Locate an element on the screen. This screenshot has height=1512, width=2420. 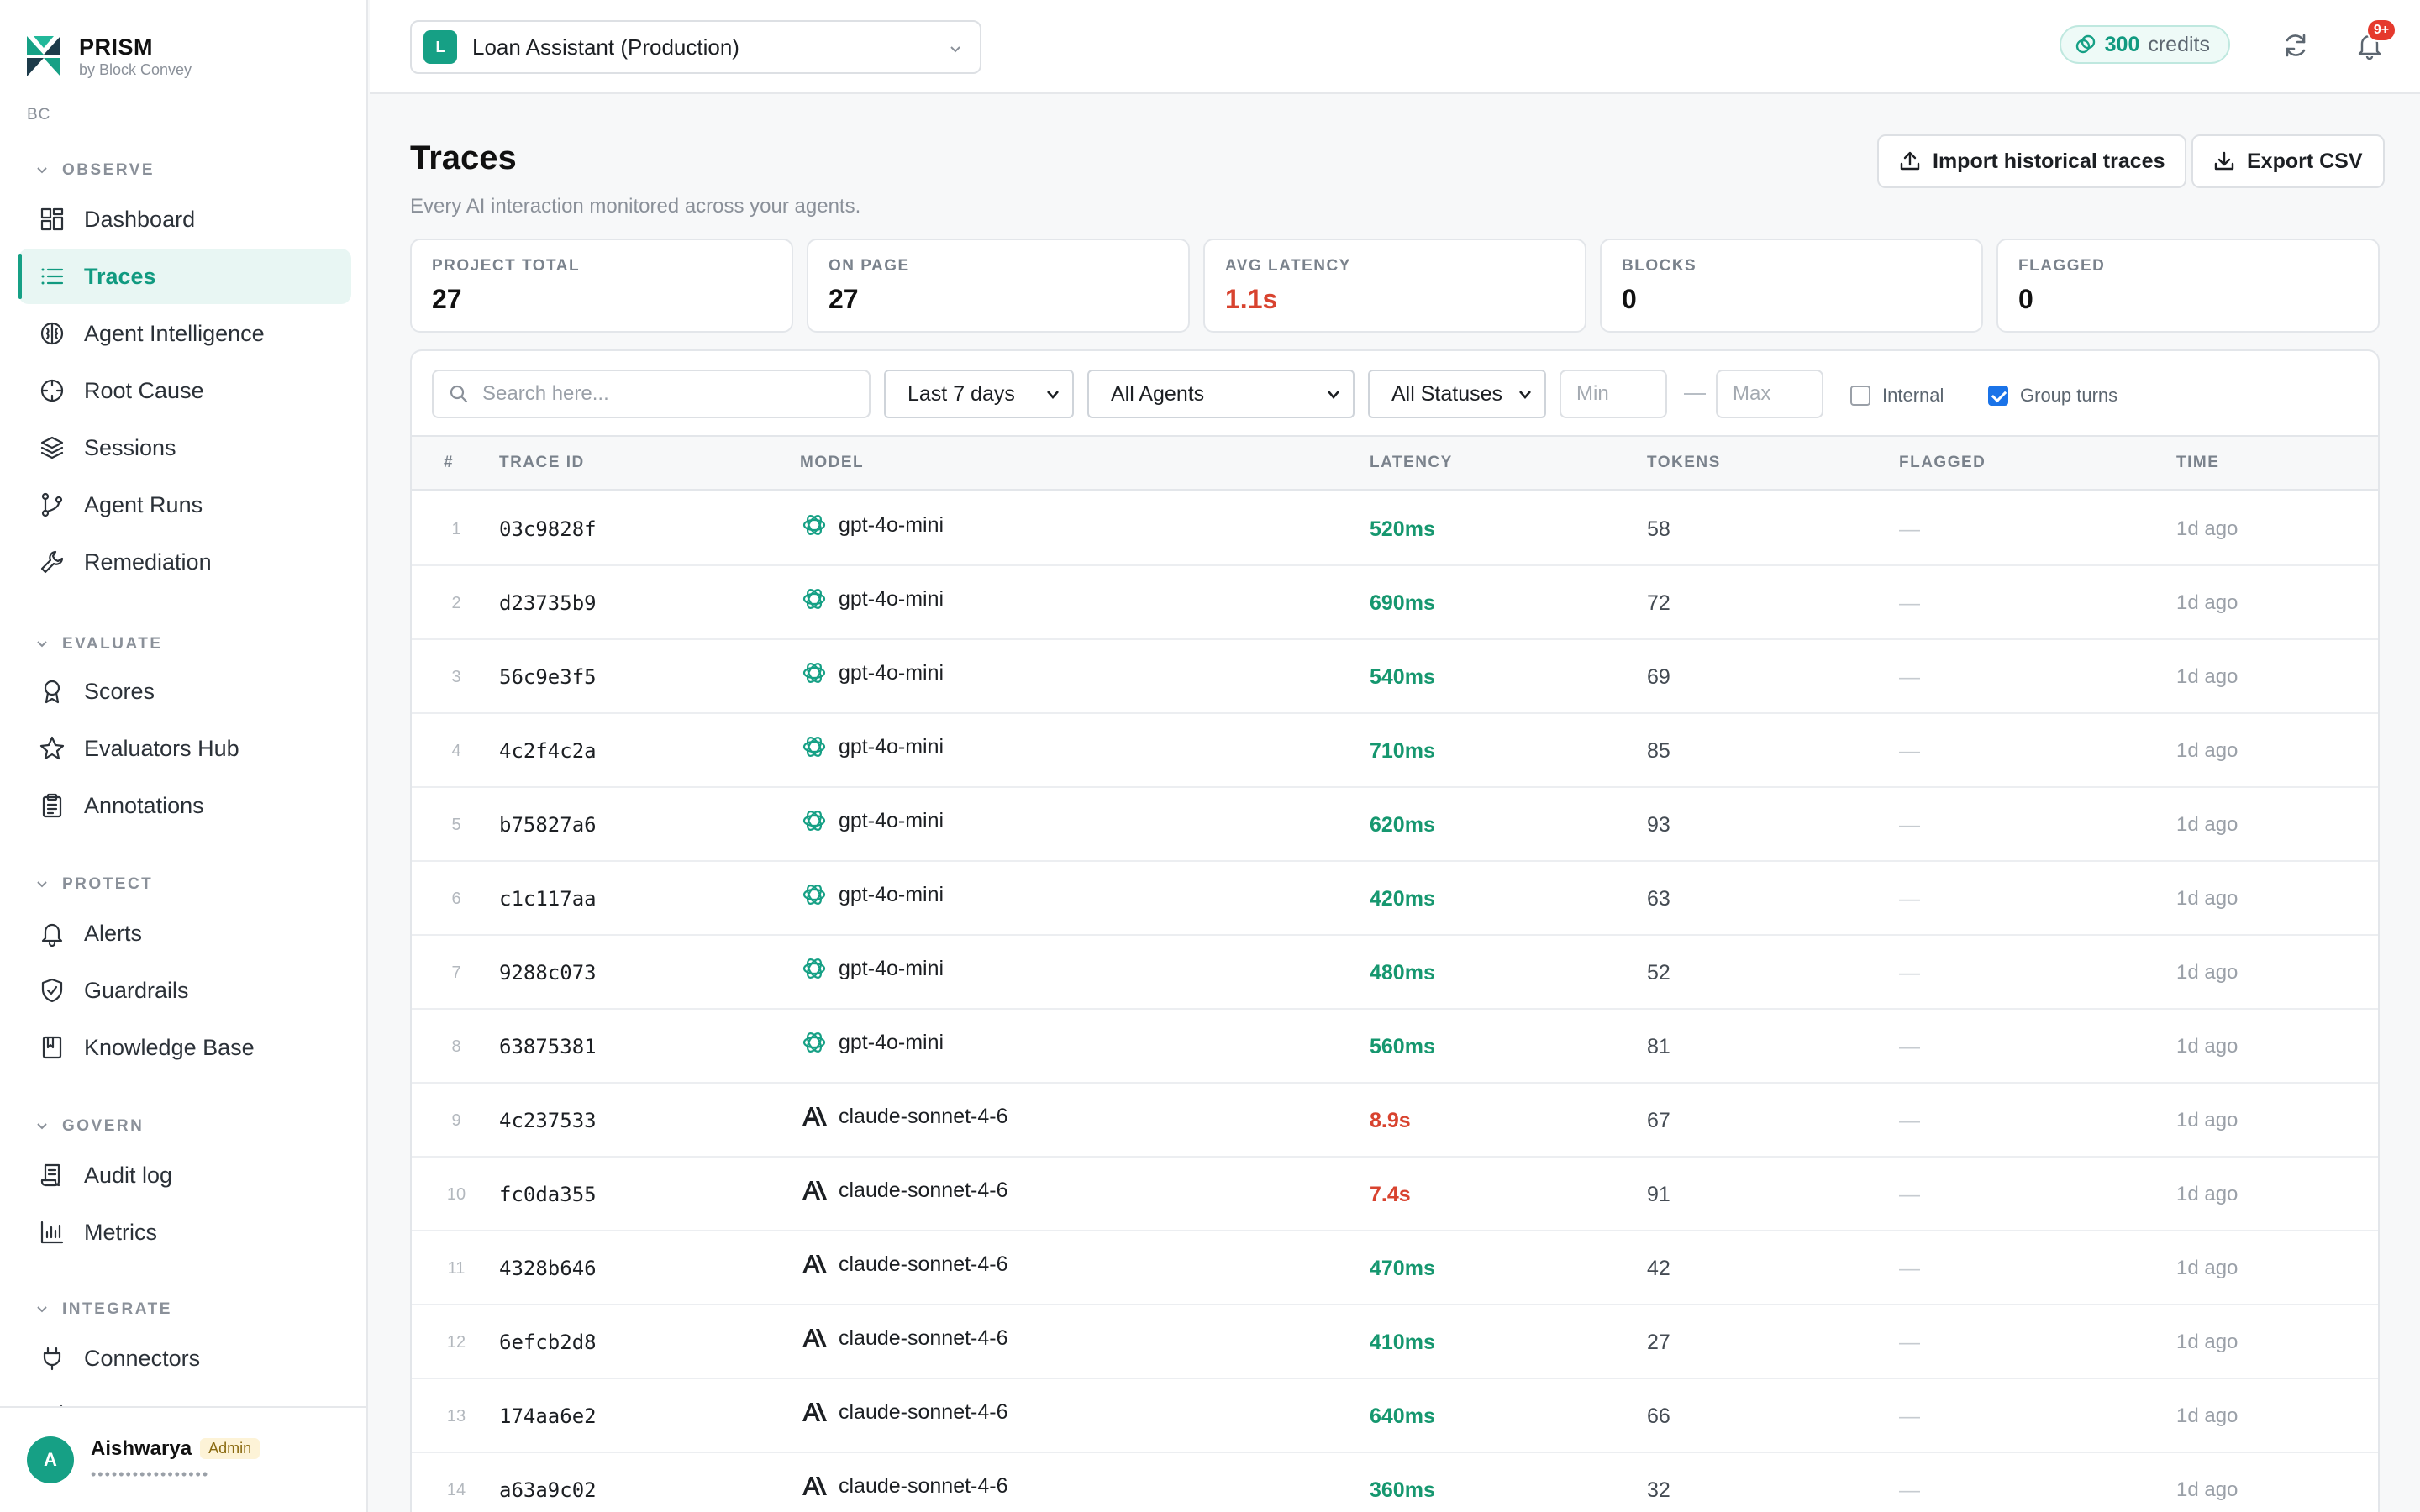
trace-id: 56c9e3f5 is located at coordinates (548, 677).